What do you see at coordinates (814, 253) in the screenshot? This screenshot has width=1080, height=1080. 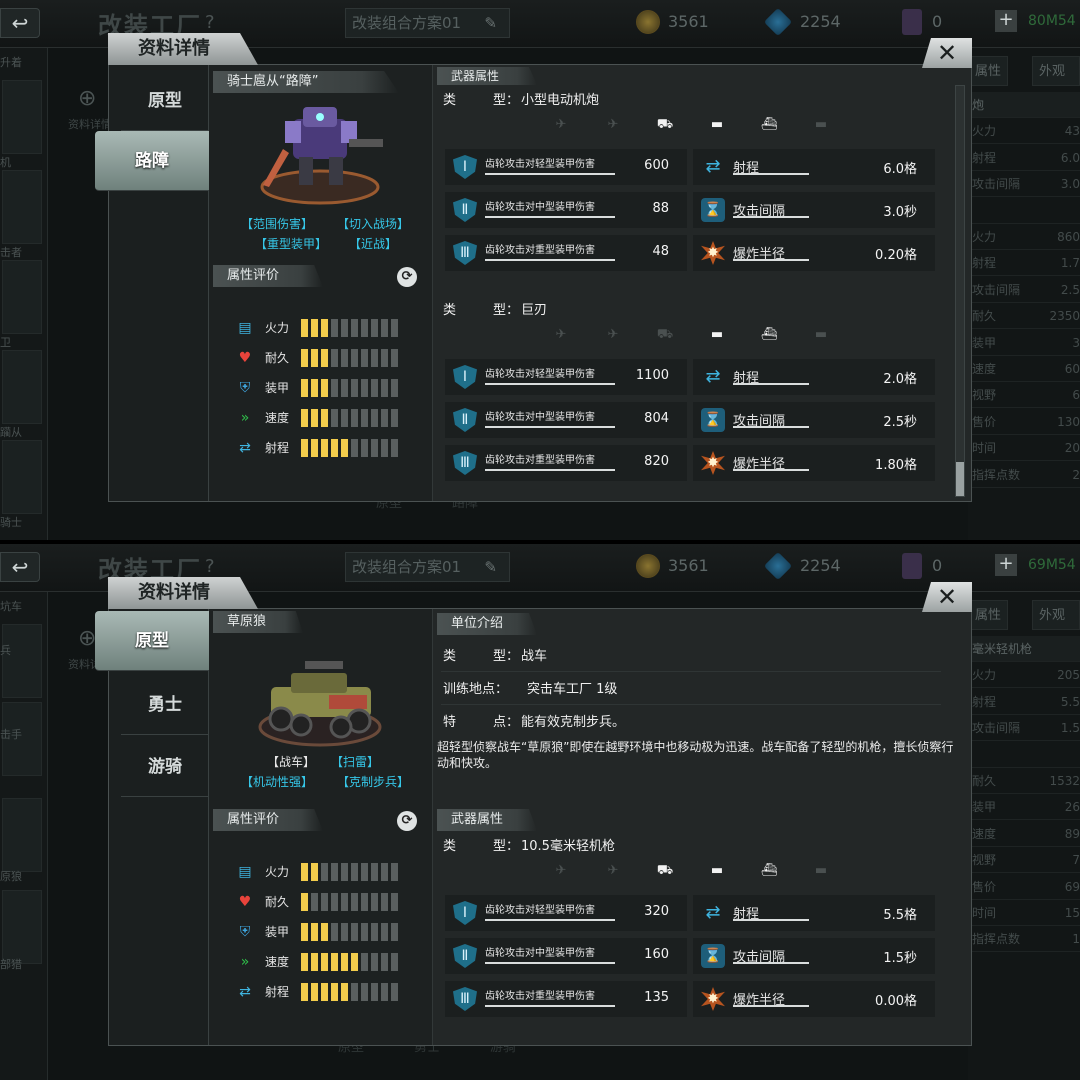 I see `stat-cell: ✸ 爆炸半径 0.20格` at bounding box center [814, 253].